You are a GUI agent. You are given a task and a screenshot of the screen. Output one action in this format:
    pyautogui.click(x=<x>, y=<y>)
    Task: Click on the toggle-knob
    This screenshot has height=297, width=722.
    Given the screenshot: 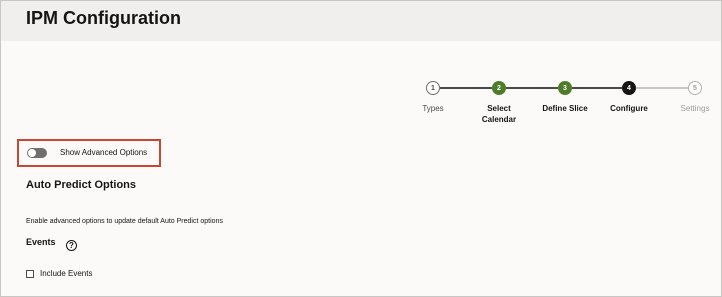 What is the action you would take?
    pyautogui.click(x=32, y=153)
    